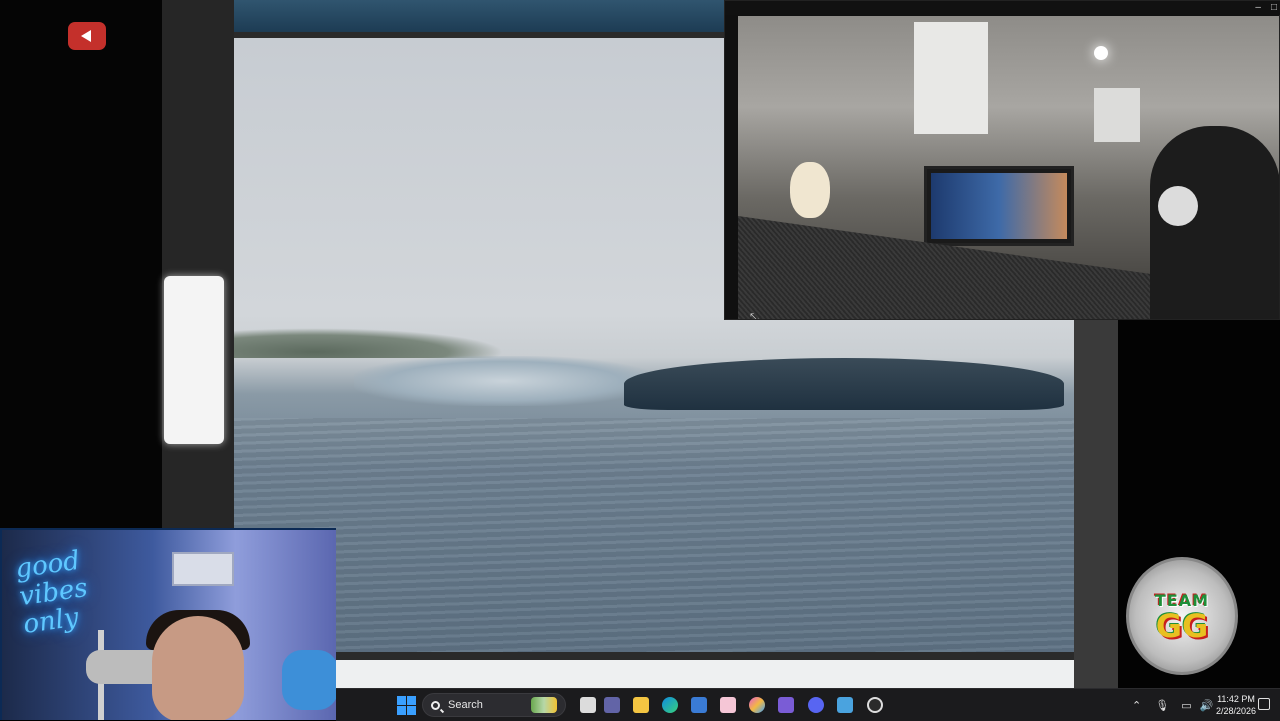 The width and height of the screenshot is (1280, 721). What do you see at coordinates (1101, 53) in the screenshot?
I see `ceiling-light` at bounding box center [1101, 53].